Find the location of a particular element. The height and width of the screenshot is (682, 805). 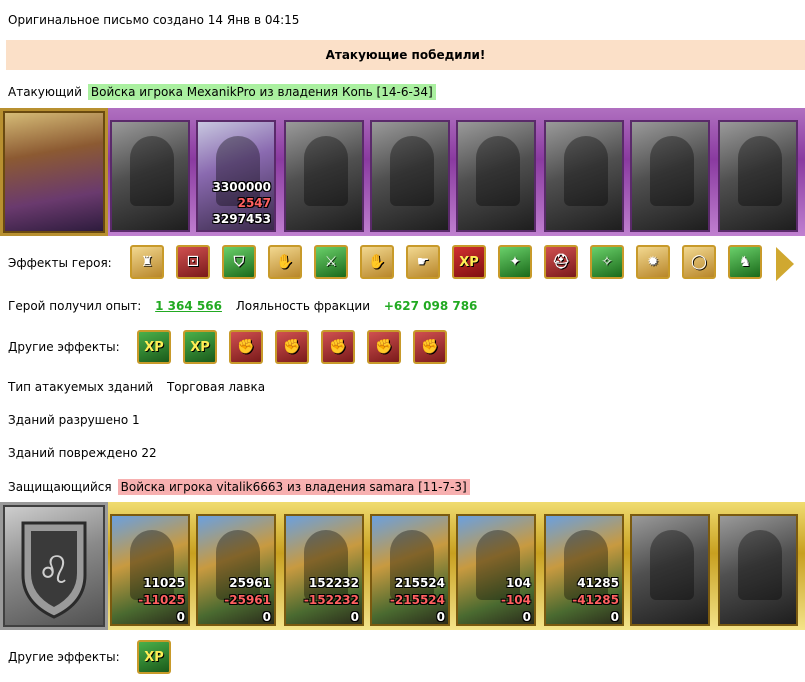

experience-value: 1 364 566 is located at coordinates (188, 306).